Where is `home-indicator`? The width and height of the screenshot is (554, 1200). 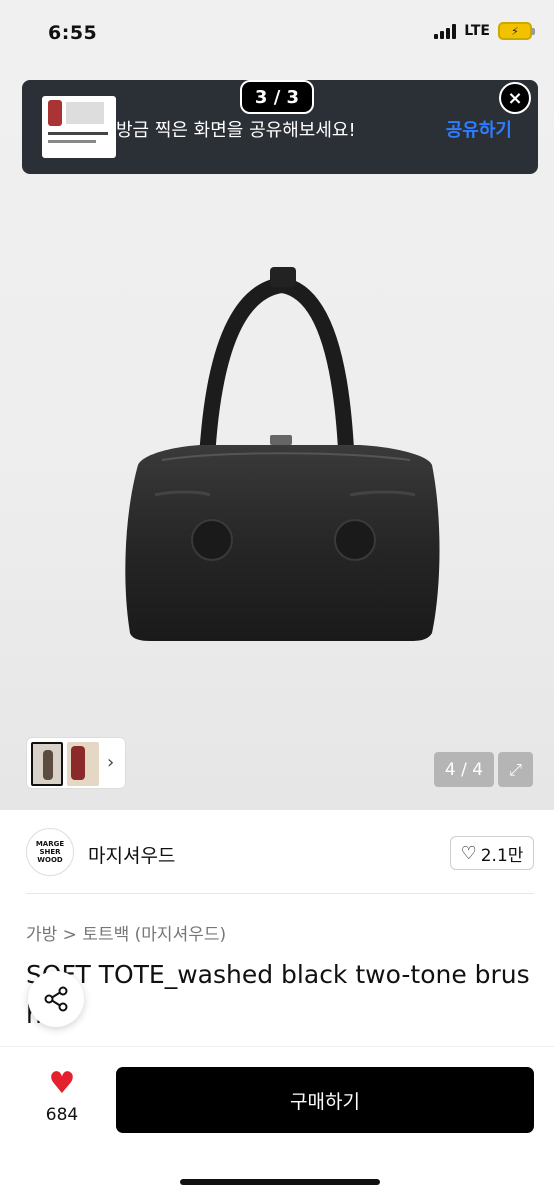
home-indicator is located at coordinates (280, 1182).